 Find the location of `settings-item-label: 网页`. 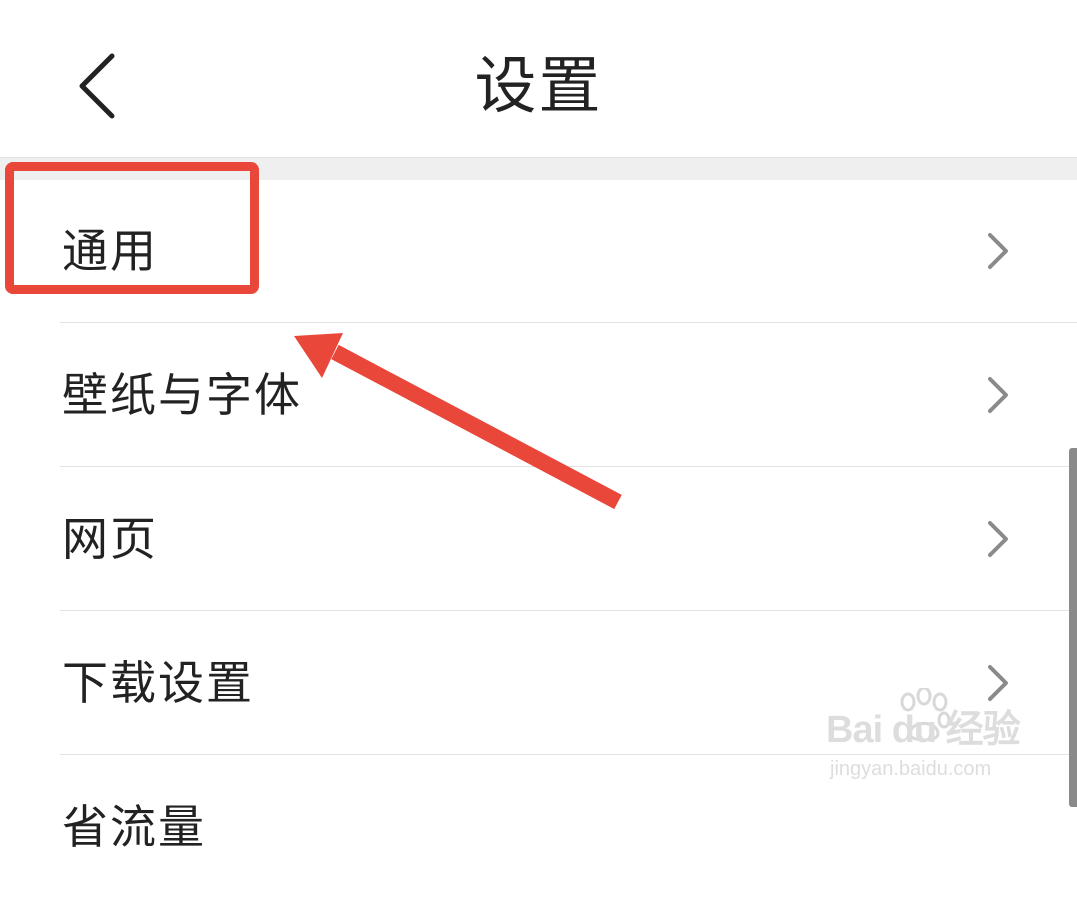

settings-item-label: 网页 is located at coordinates (110, 539).